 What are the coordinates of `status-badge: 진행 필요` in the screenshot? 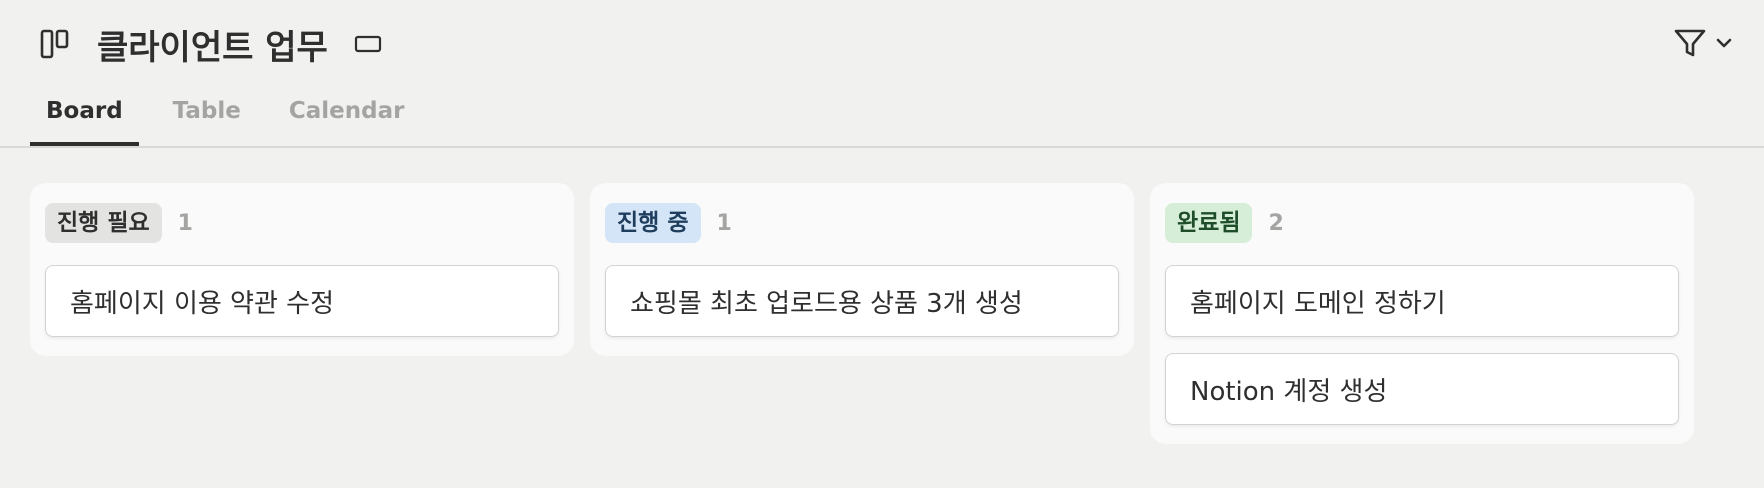 It's located at (103, 223).